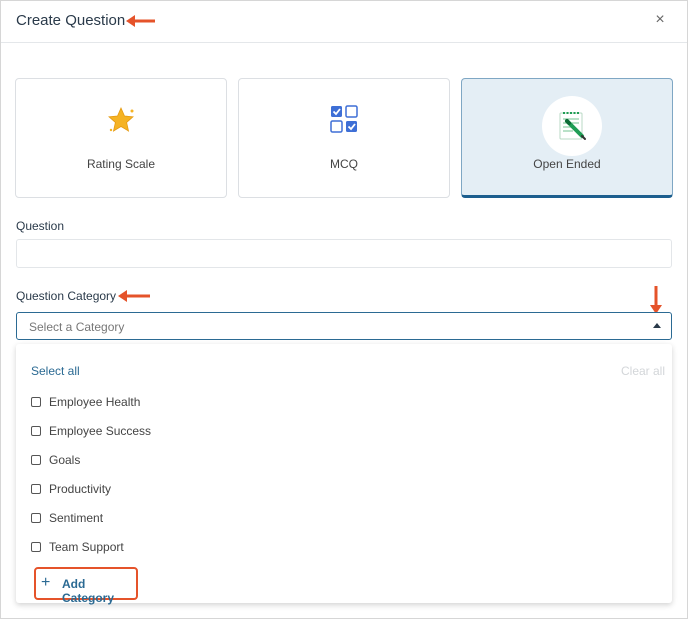 The width and height of the screenshot is (688, 619). Describe the element at coordinates (121, 164) in the screenshot. I see `question-type-label: Rating Scale` at that location.